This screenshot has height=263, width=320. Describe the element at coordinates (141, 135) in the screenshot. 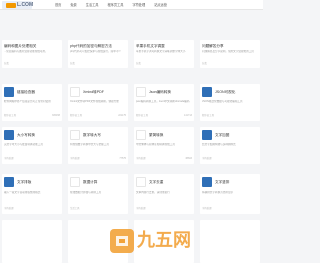

I see `traditional-simplified-icon` at that location.